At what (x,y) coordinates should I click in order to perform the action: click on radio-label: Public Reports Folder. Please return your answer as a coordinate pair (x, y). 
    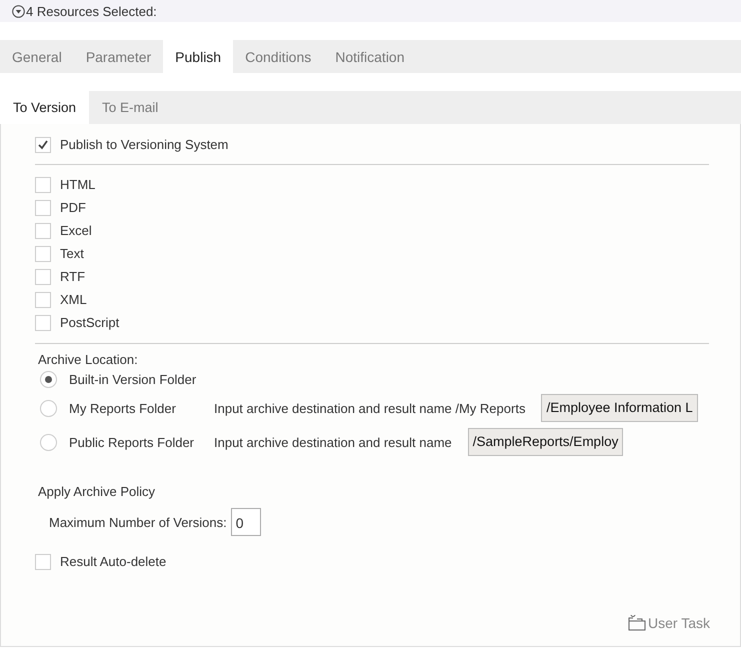
    Looking at the image, I should click on (132, 442).